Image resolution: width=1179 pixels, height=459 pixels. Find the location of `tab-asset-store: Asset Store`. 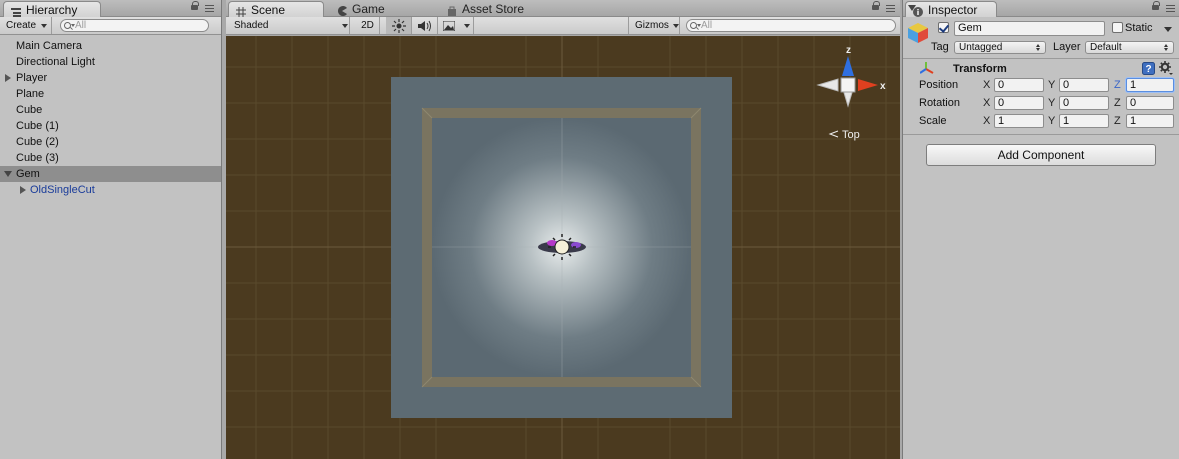

tab-asset-store: Asset Store is located at coordinates (490, 9).